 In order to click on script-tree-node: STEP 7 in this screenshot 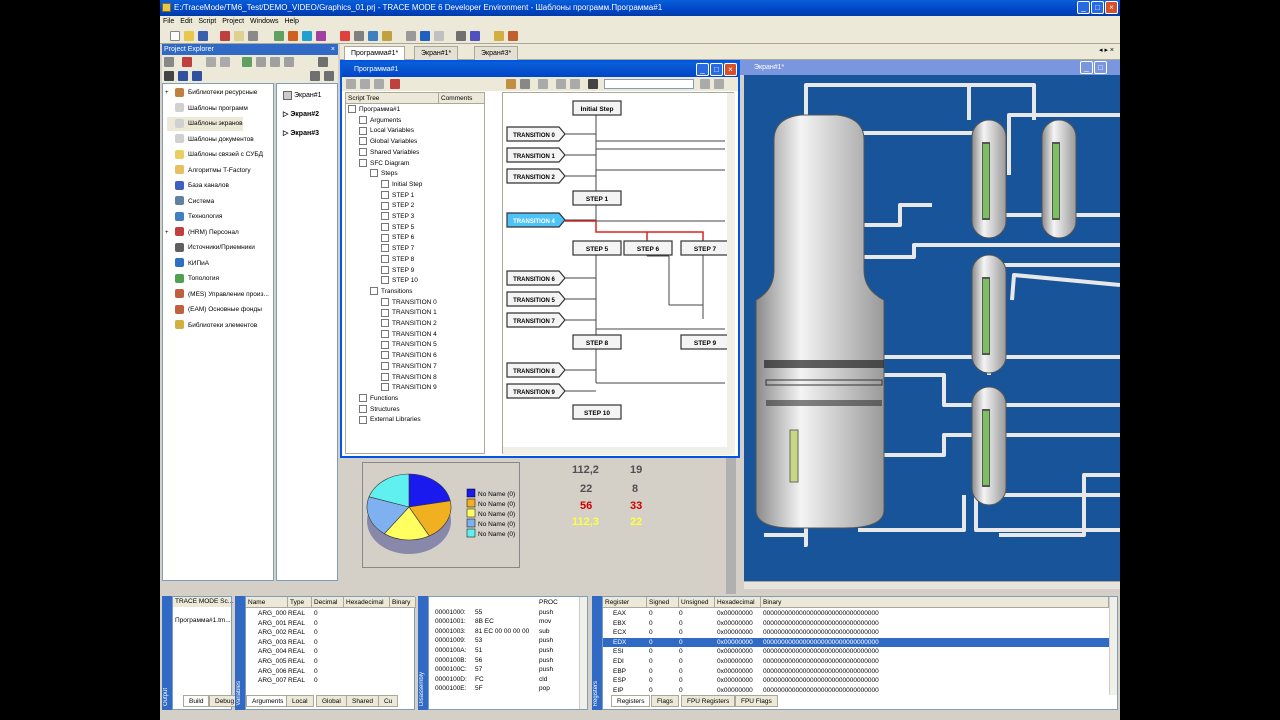, I will do `click(397, 249)`.